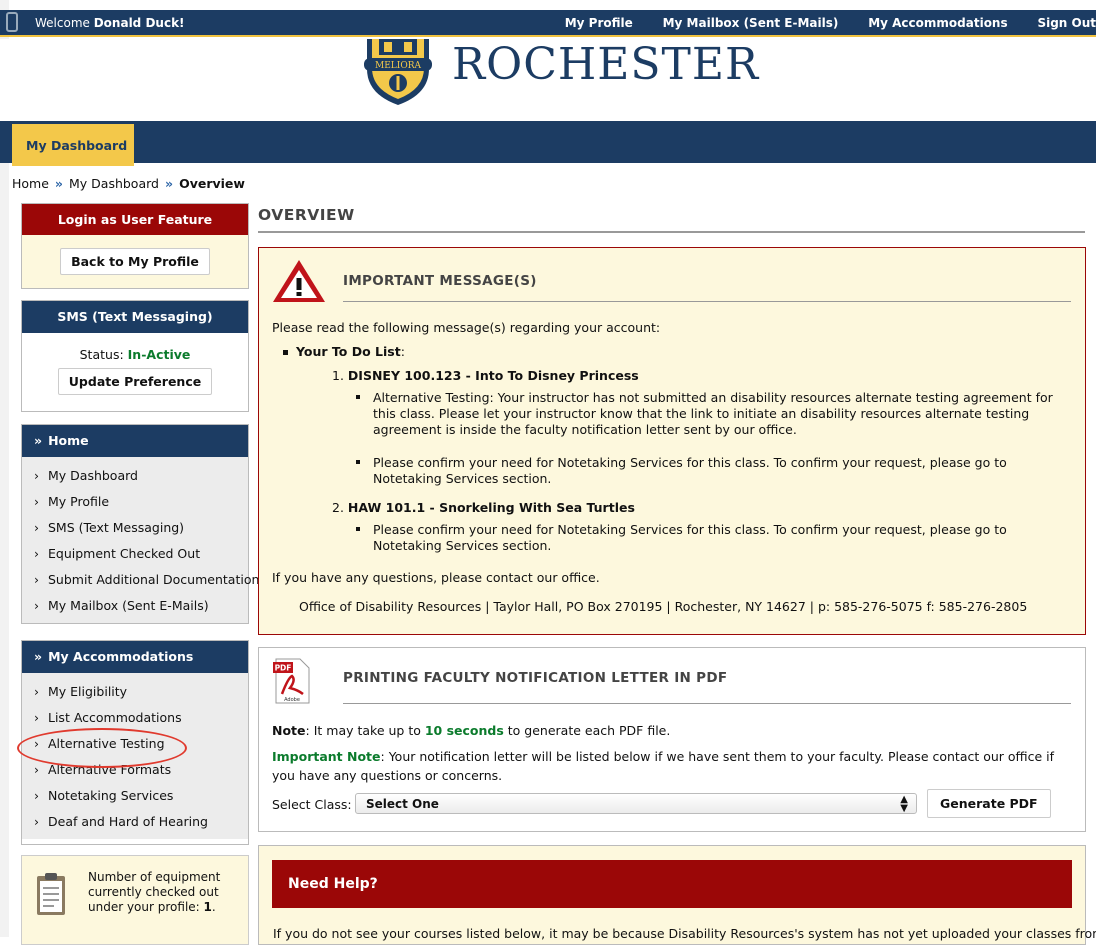  I want to click on pdf-file-icon: PDF Adobe, so click(291, 681).